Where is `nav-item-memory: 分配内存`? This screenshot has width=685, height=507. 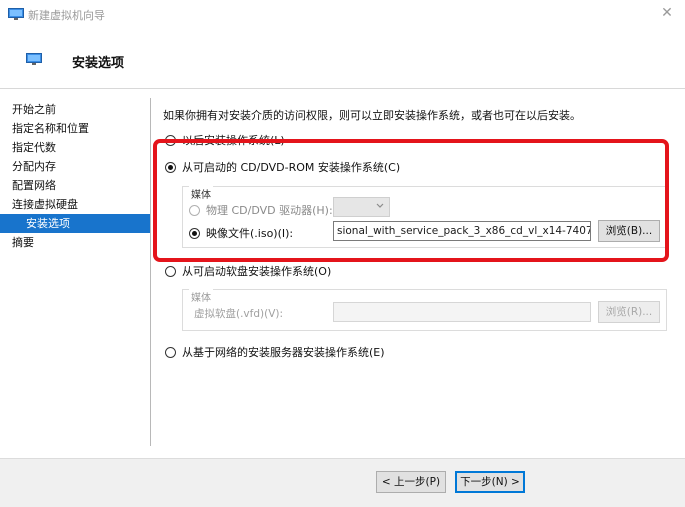 nav-item-memory: 分配内存 is located at coordinates (75, 166).